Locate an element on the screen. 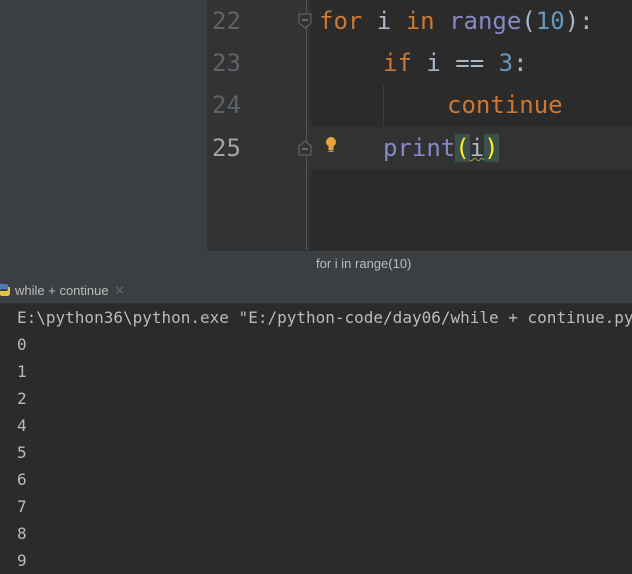  code-line-23: if i == 3: is located at coordinates (455, 63).